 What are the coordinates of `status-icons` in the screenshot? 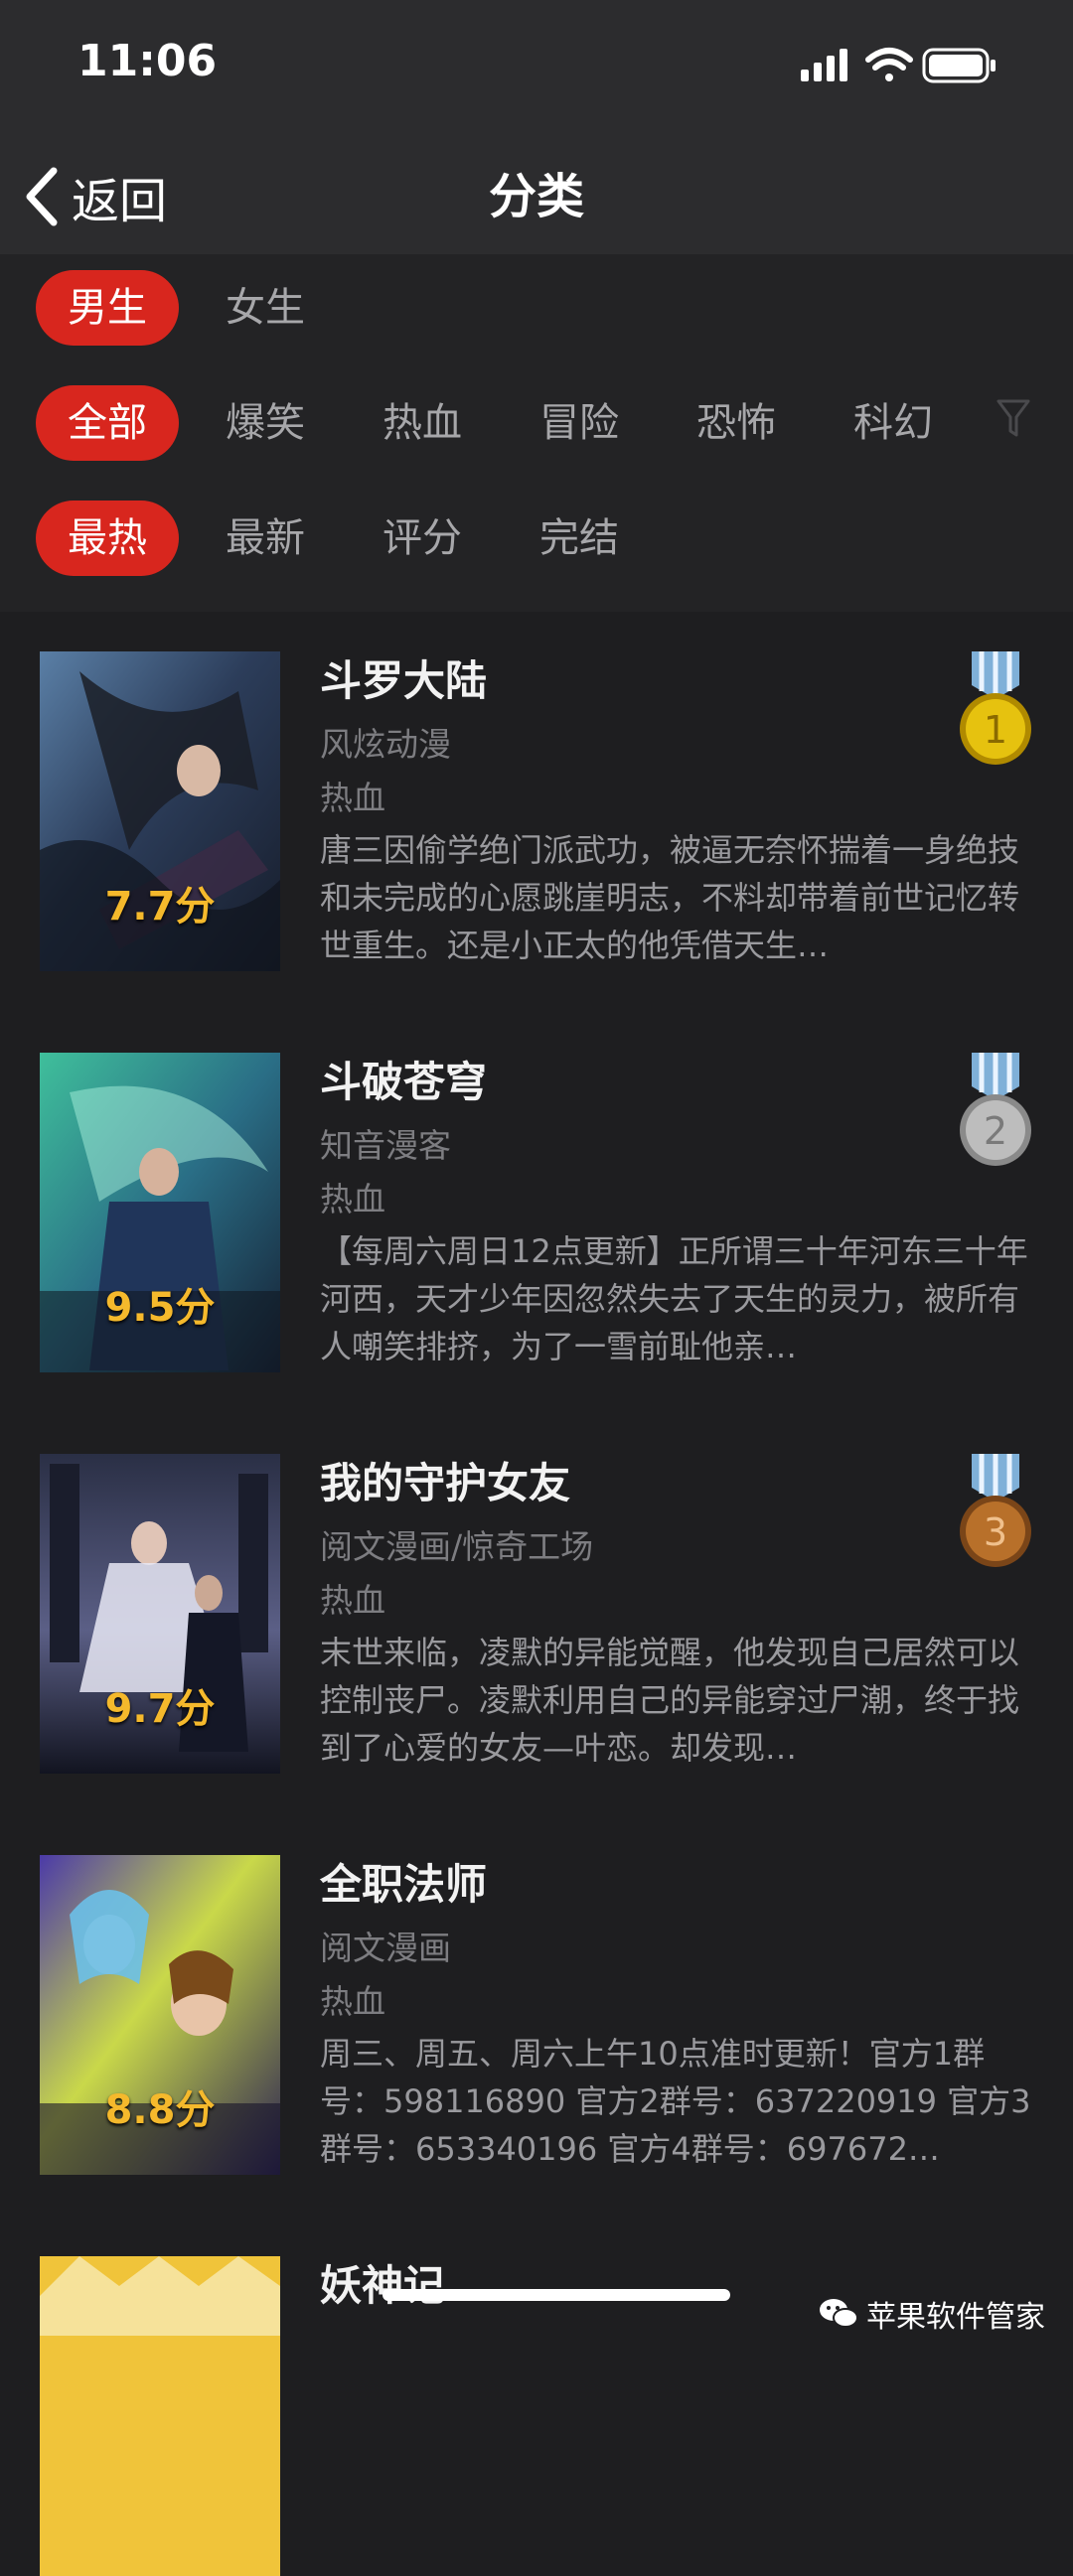 It's located at (914, 65).